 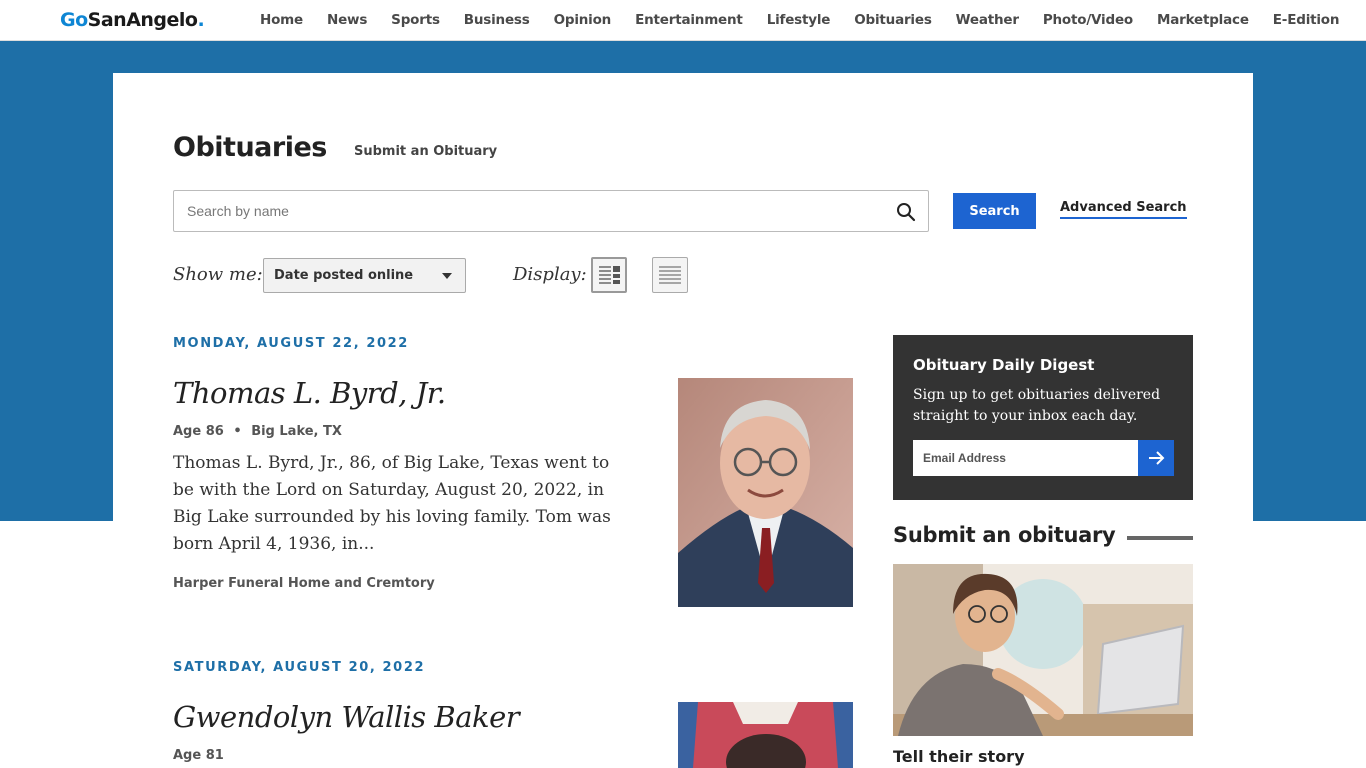 What do you see at coordinates (281, 20) in the screenshot?
I see `nav-item-home: Home` at bounding box center [281, 20].